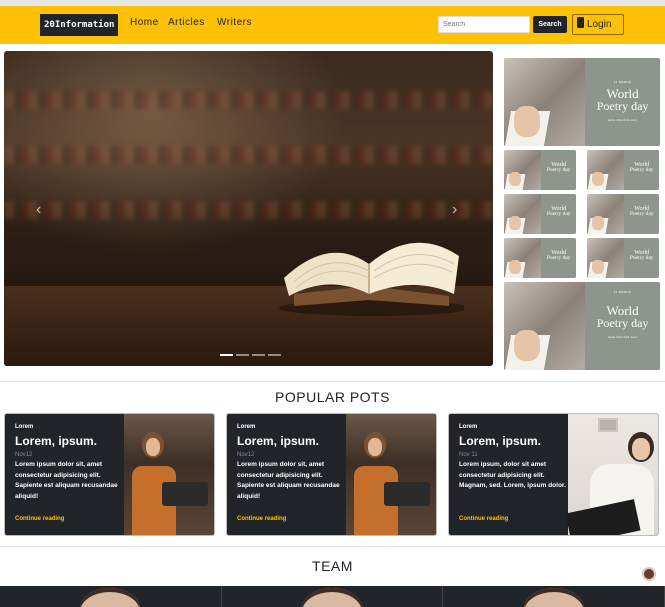 This screenshot has width=665, height=607. Describe the element at coordinates (622, 120) in the screenshot. I see `poster-url: www.infoclick.com` at that location.